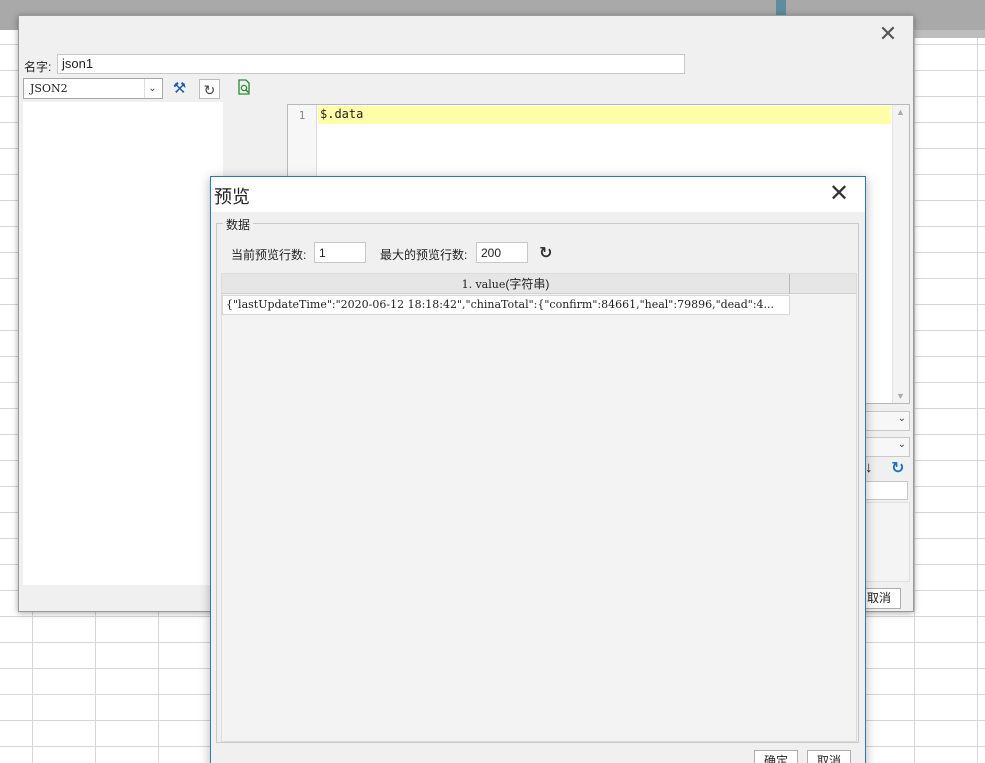 This screenshot has height=763, width=985. I want to click on column-type: (字符串), so click(527, 284).